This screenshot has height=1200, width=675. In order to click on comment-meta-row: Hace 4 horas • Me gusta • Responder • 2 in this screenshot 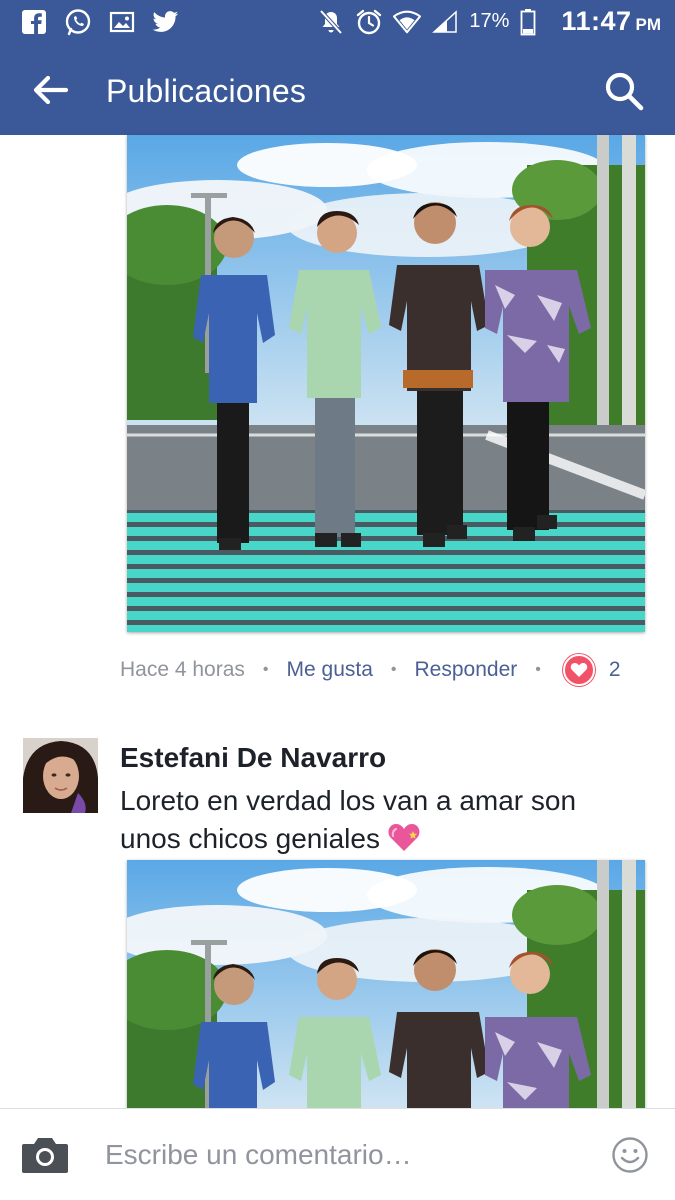, I will do `click(370, 670)`.